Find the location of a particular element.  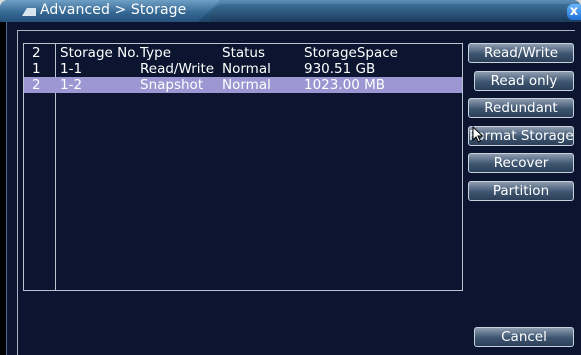

read-write-button: Read/Write is located at coordinates (521, 53).